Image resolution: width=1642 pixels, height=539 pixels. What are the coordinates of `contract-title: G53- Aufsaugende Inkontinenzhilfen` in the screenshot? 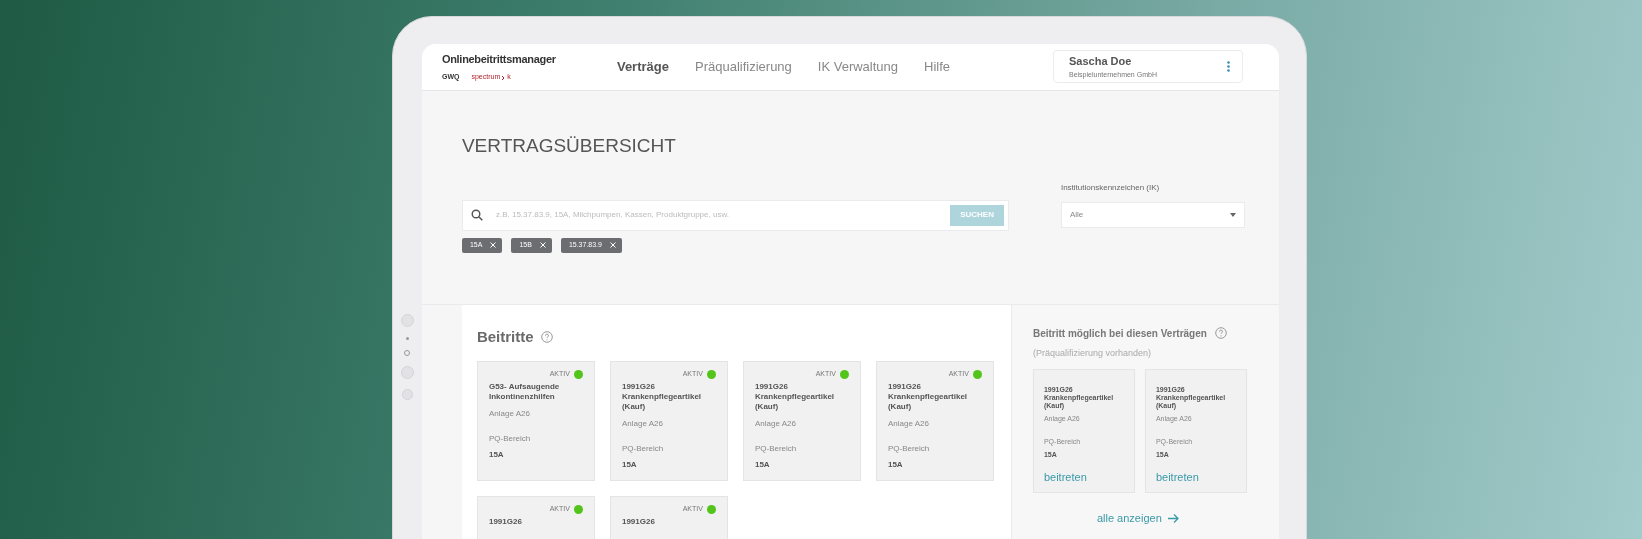 It's located at (524, 391).